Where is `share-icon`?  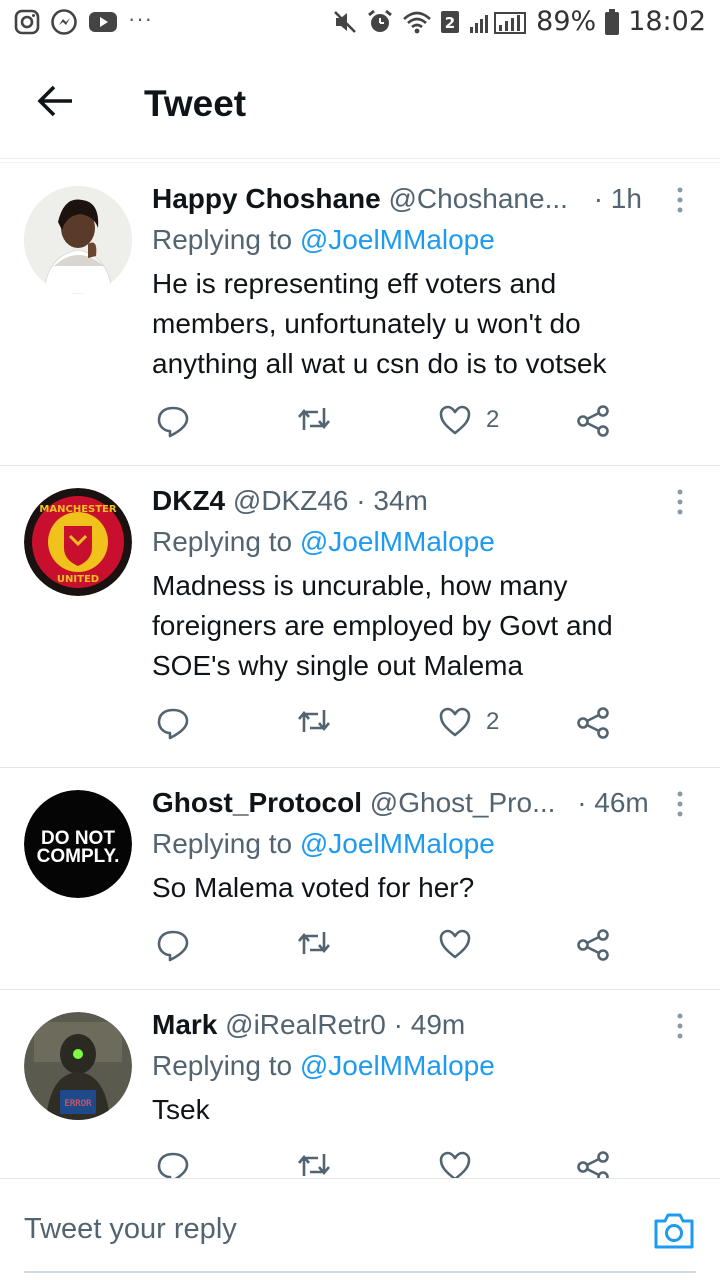
share-icon is located at coordinates (593, 723).